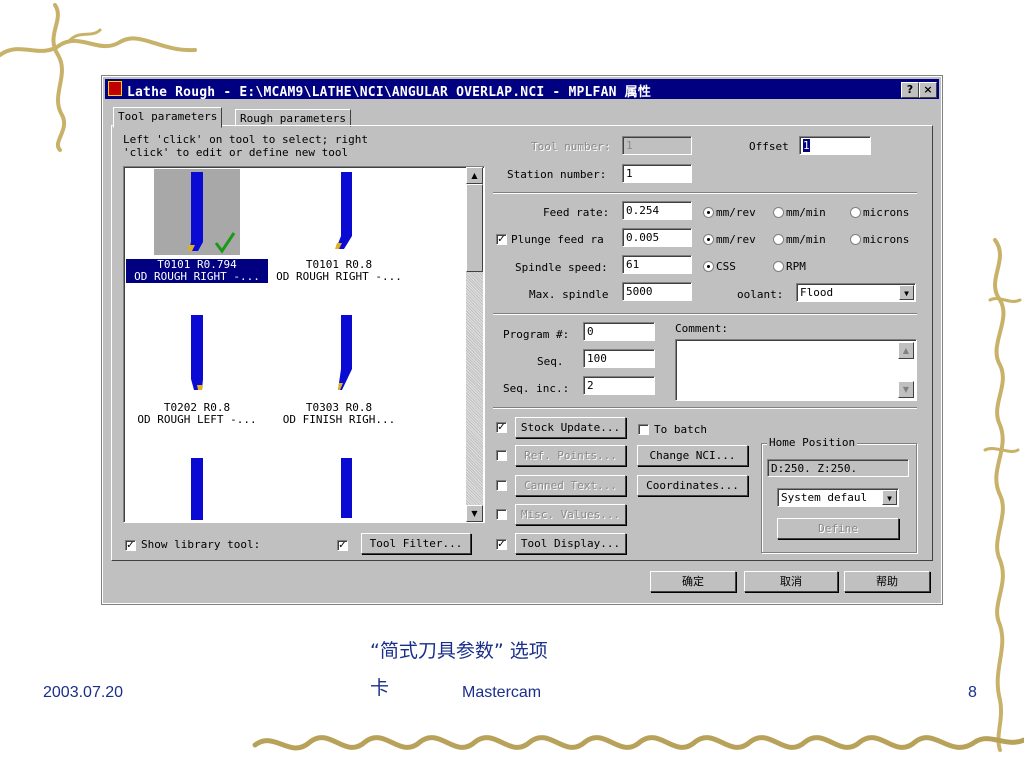 The height and width of the screenshot is (768, 1024). What do you see at coordinates (130, 545) in the screenshot?
I see `show-library-checkbox: ✓` at bounding box center [130, 545].